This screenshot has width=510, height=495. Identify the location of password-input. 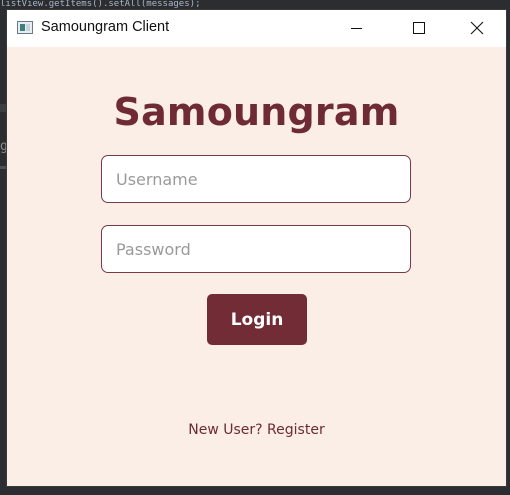
(256, 249).